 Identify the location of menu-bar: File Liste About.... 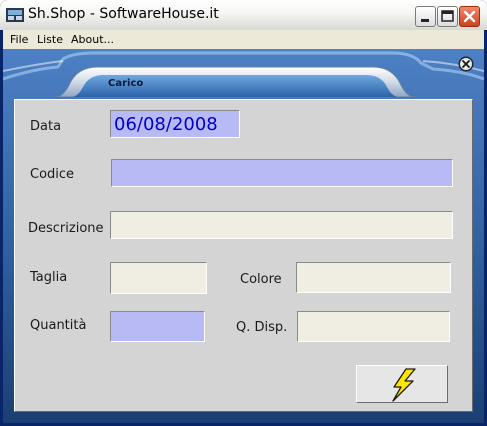
(243, 39).